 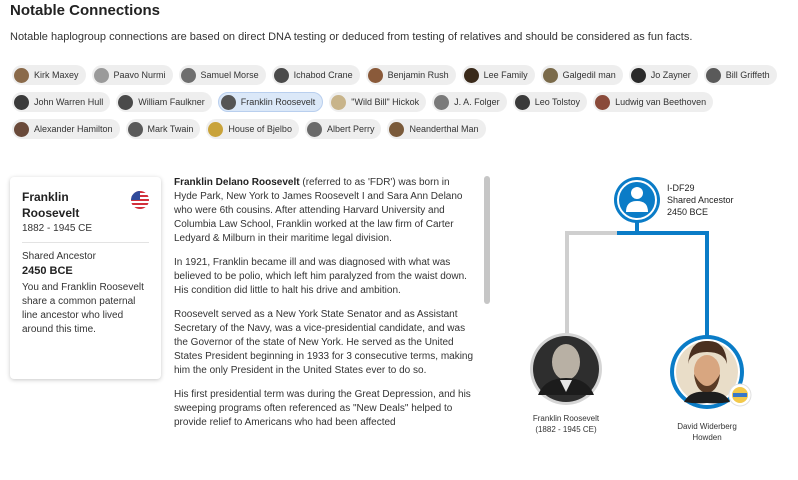 I want to click on connection-chip: Ludwig van Beethoven, so click(x=653, y=102).